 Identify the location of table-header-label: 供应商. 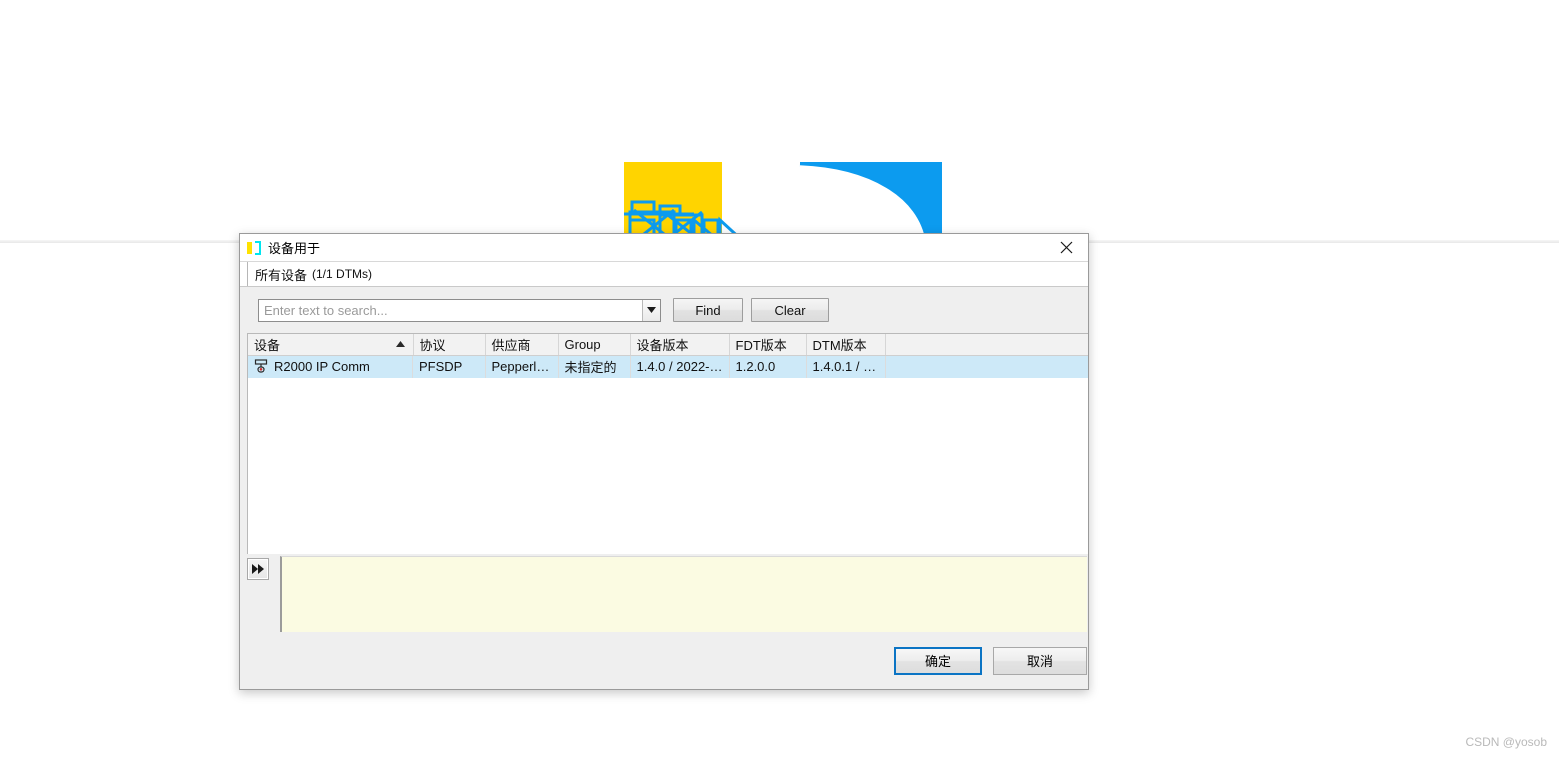
(511, 345).